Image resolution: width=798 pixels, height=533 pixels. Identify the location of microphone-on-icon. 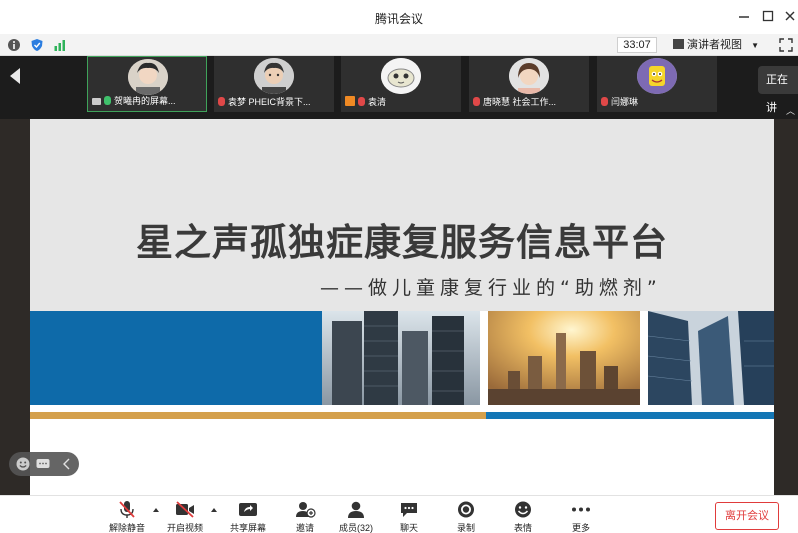
(107, 100).